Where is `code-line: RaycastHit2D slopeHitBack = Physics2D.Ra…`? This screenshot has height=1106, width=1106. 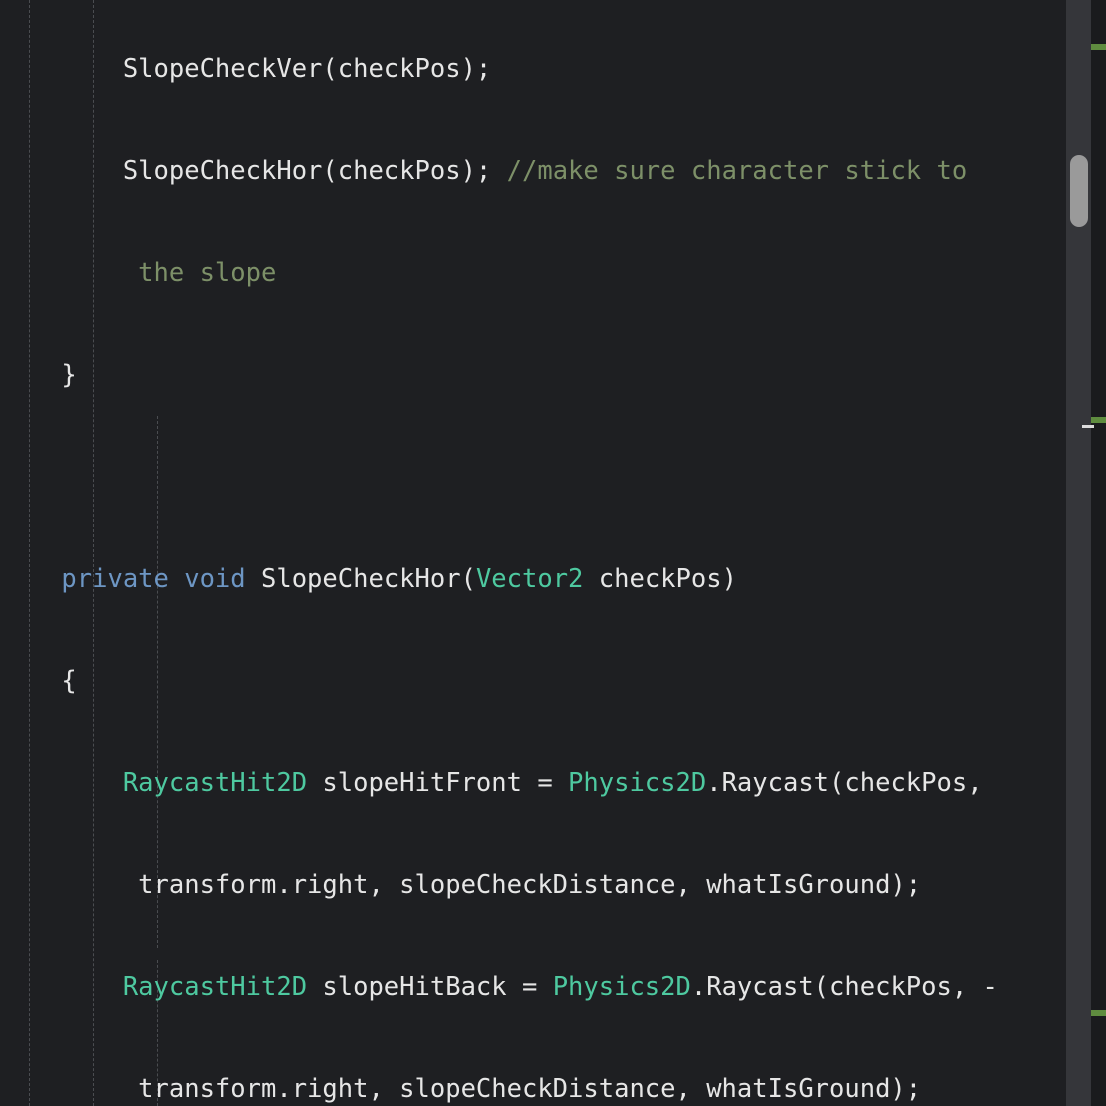 code-line: RaycastHit2D slopeHitBack = Physics2D.Ra… is located at coordinates (499, 987).